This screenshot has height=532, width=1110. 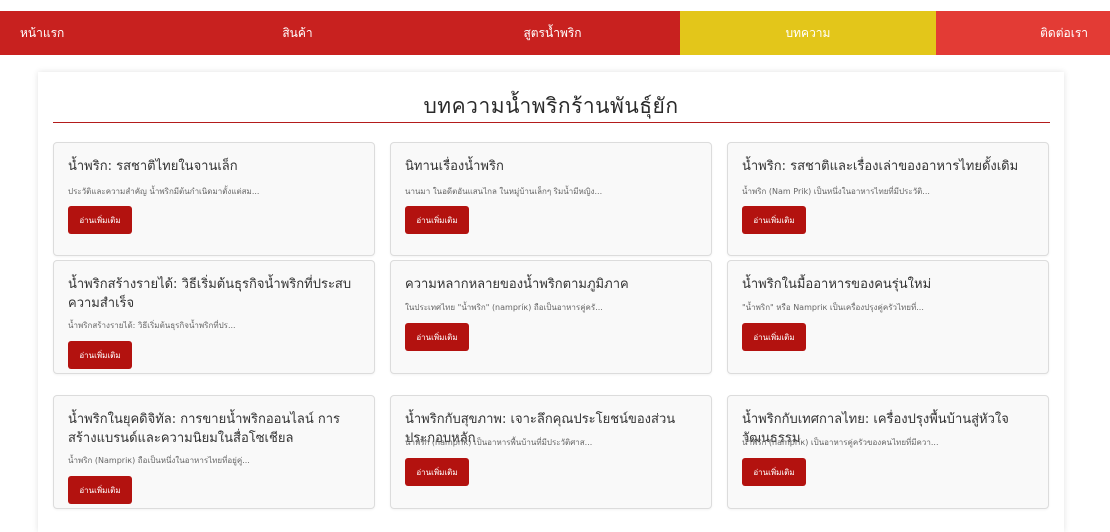 What do you see at coordinates (552, 33) in the screenshot?
I see `nav-recipes: สูตรน้ำพริก` at bounding box center [552, 33].